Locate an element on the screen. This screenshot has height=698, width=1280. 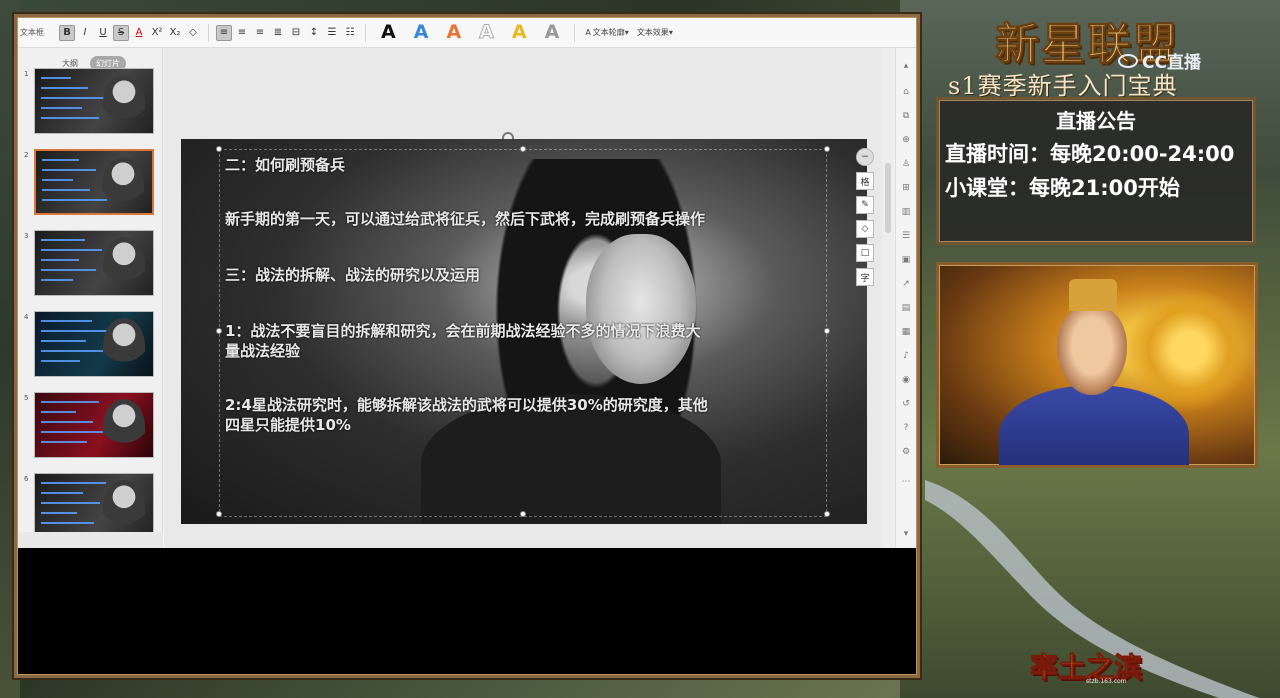
font-icon: 字 is located at coordinates (865, 277).